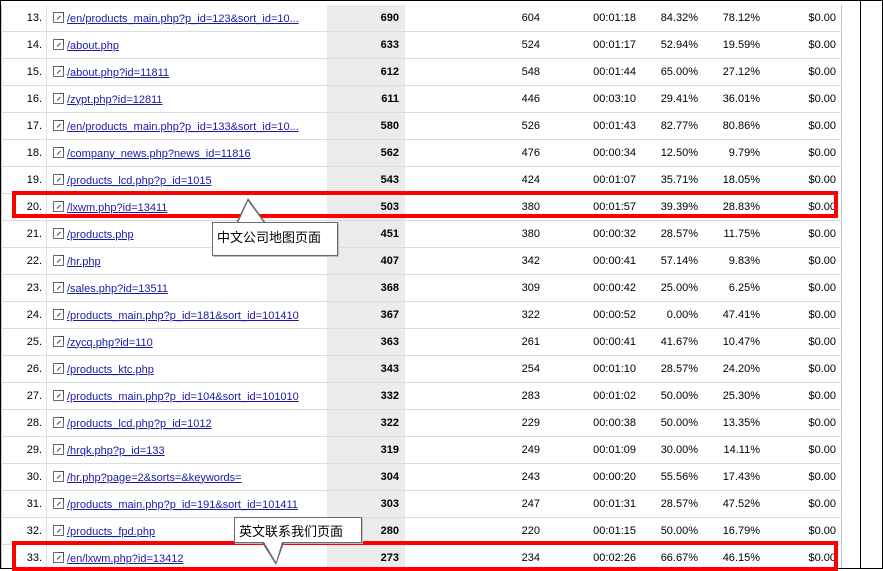  I want to click on page-link: /hr.php?page=2&sorts=&keywords=, so click(154, 478).